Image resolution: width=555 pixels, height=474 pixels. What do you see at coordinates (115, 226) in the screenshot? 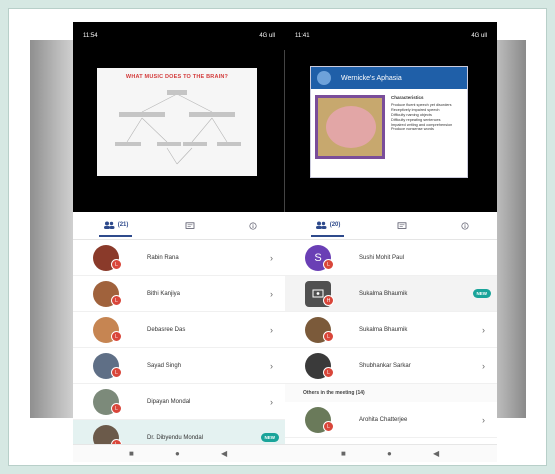
I see `tab-participants: (21)` at bounding box center [115, 226].